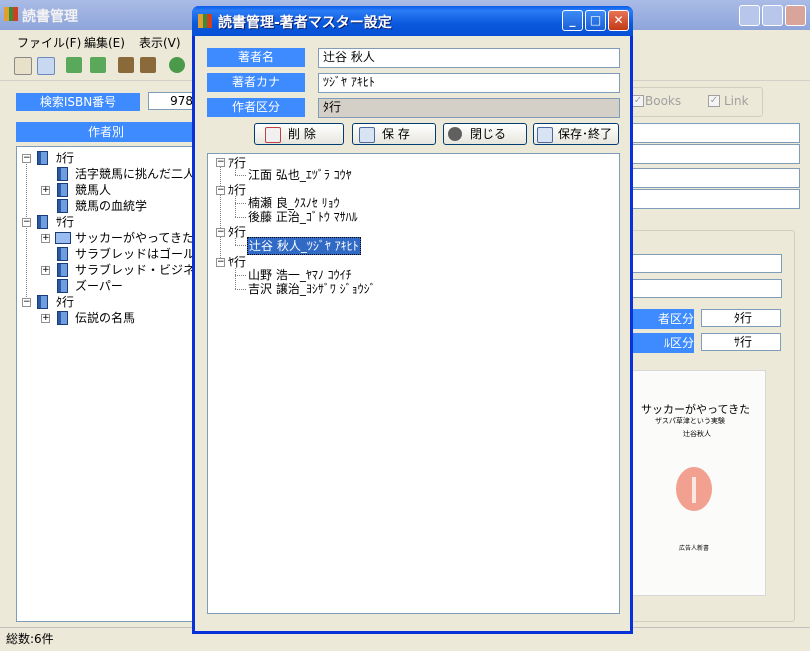 This screenshot has width=810, height=651. I want to click on close-circle-icon, so click(455, 134).